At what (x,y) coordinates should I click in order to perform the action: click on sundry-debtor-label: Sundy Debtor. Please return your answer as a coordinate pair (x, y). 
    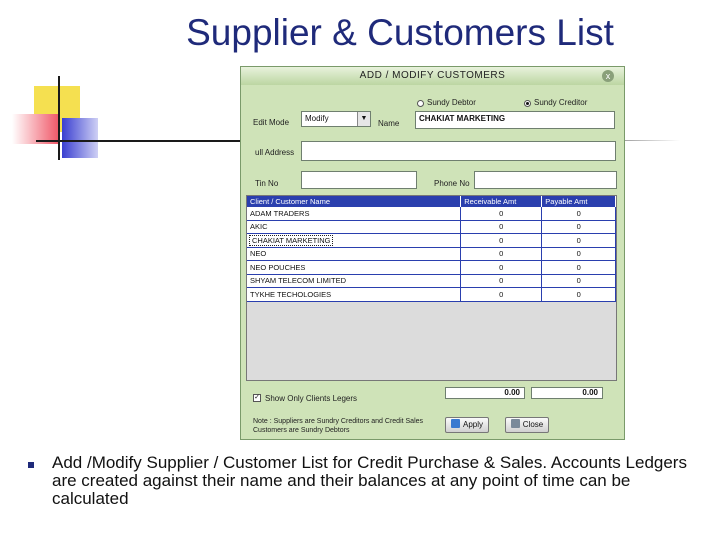
    Looking at the image, I should click on (451, 102).